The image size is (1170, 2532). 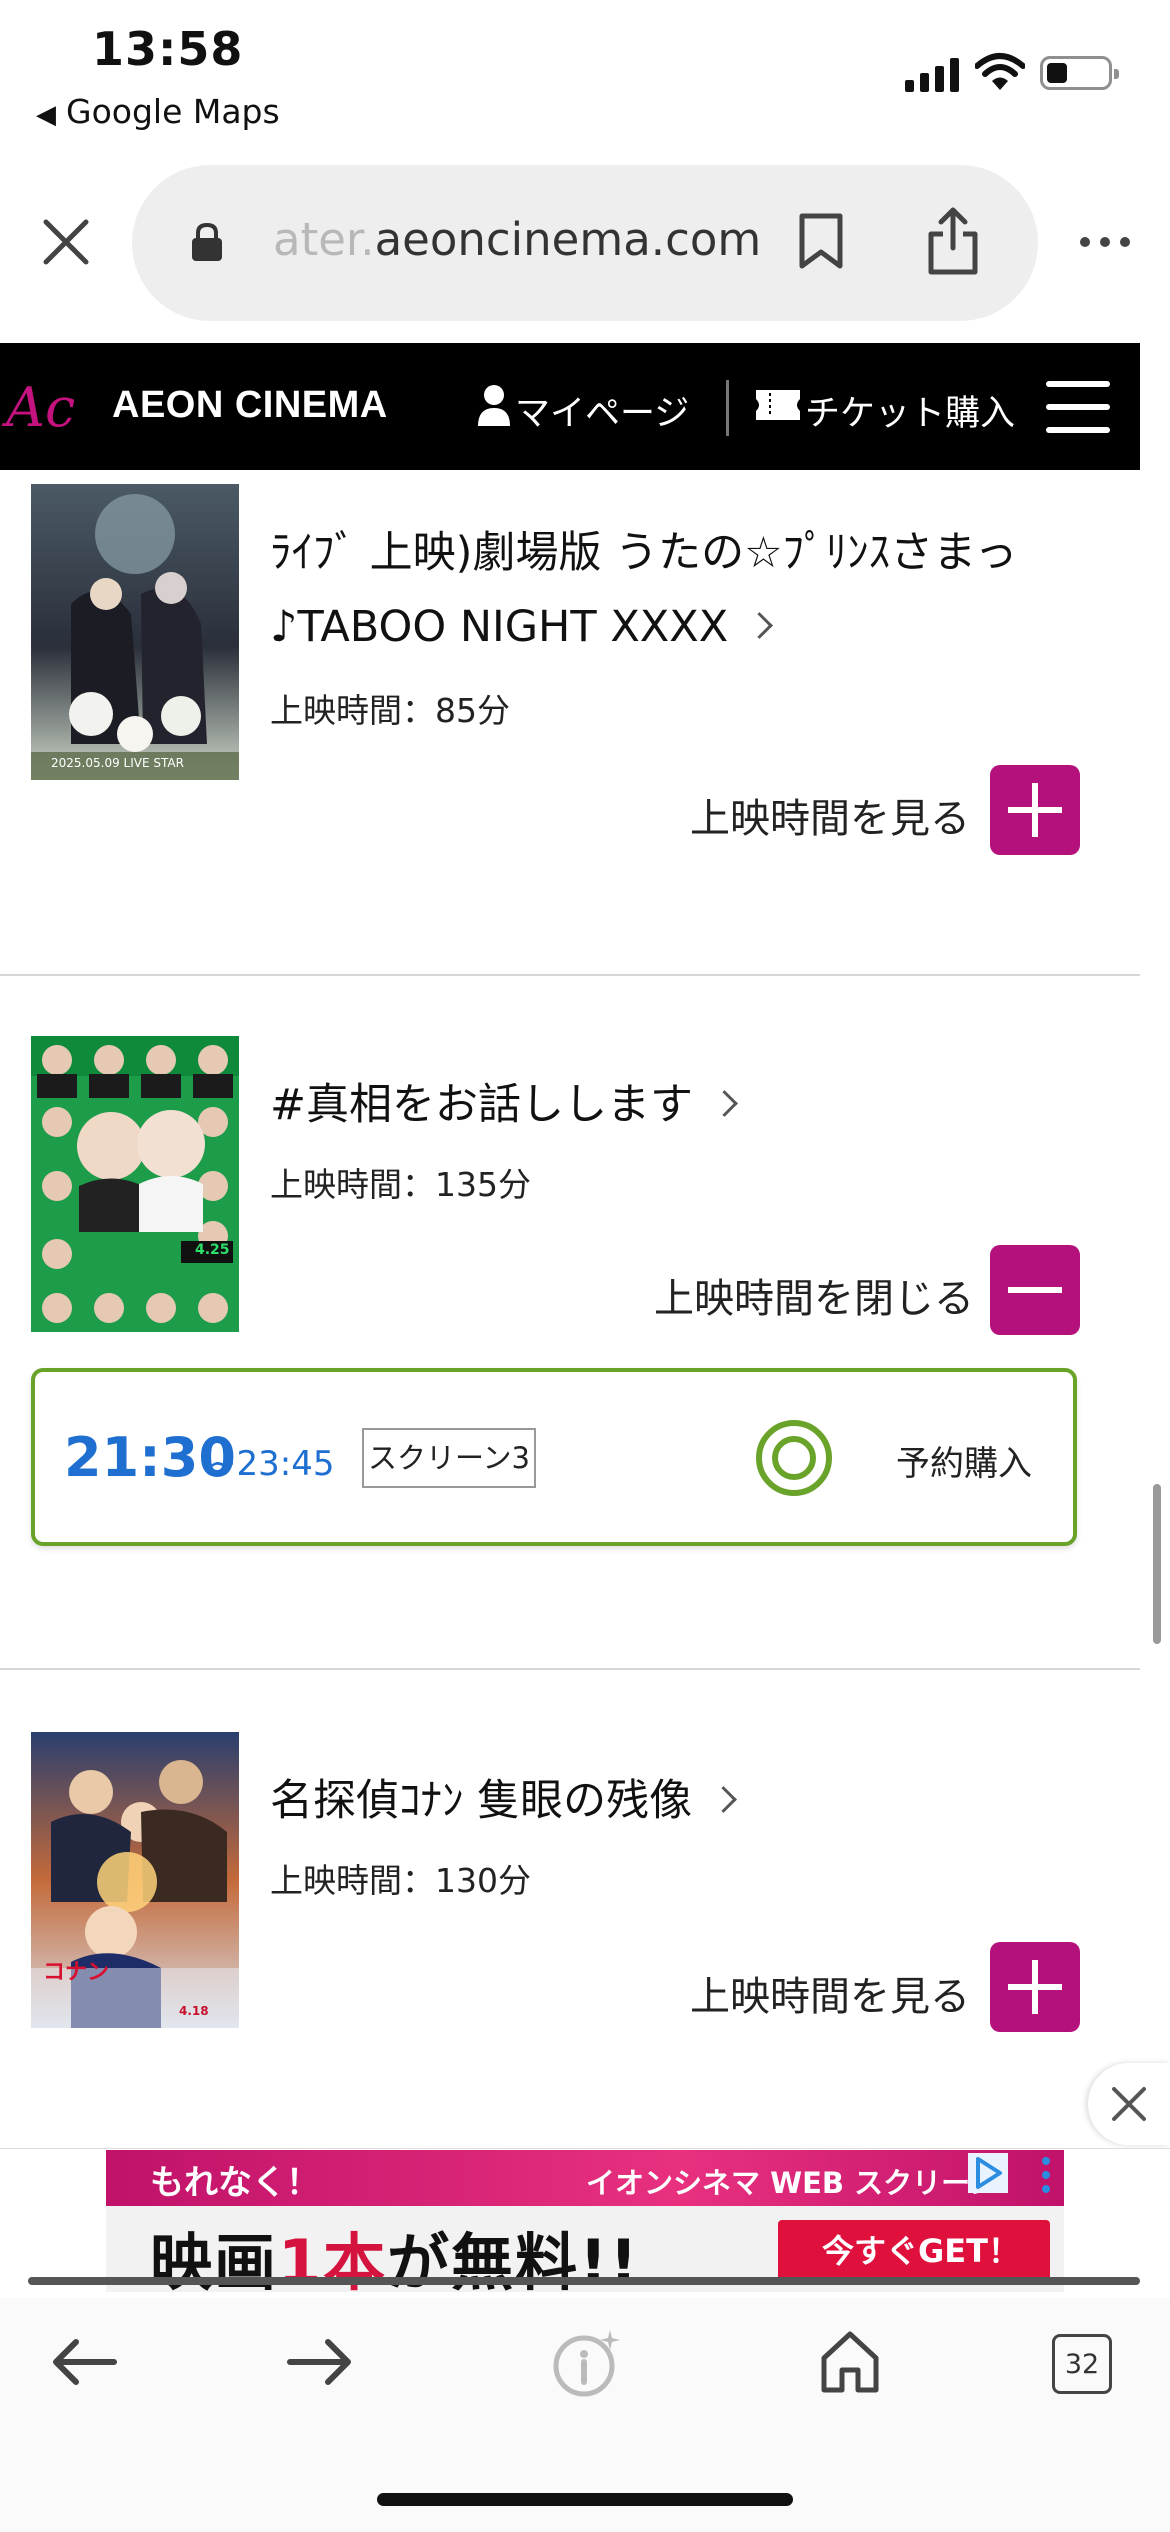 What do you see at coordinates (914, 2251) in the screenshot?
I see `ad-cta-button: 今すぐGET！` at bounding box center [914, 2251].